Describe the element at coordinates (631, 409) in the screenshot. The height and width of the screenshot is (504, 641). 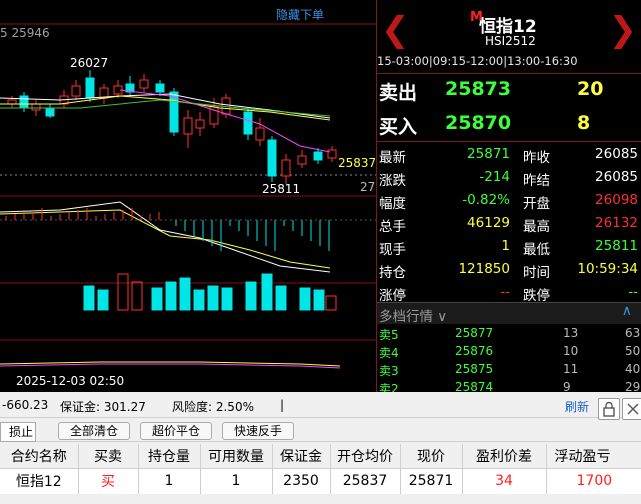
I see `close-icon` at that location.